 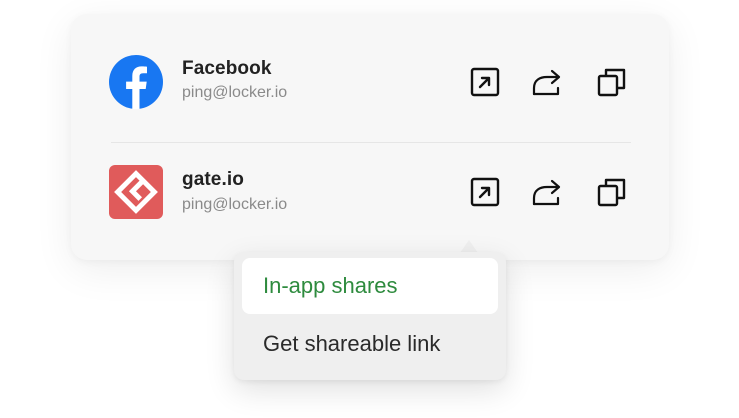 What do you see at coordinates (227, 68) in the screenshot?
I see `account-name: Facebook` at bounding box center [227, 68].